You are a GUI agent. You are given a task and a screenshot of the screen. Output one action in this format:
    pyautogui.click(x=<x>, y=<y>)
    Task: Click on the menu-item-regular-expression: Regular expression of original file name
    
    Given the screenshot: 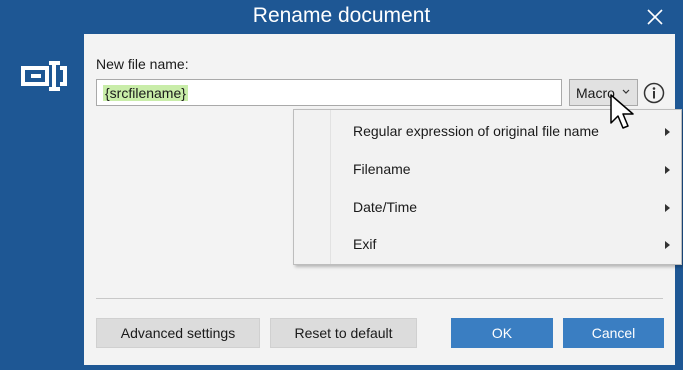 What is the action you would take?
    pyautogui.click(x=487, y=131)
    